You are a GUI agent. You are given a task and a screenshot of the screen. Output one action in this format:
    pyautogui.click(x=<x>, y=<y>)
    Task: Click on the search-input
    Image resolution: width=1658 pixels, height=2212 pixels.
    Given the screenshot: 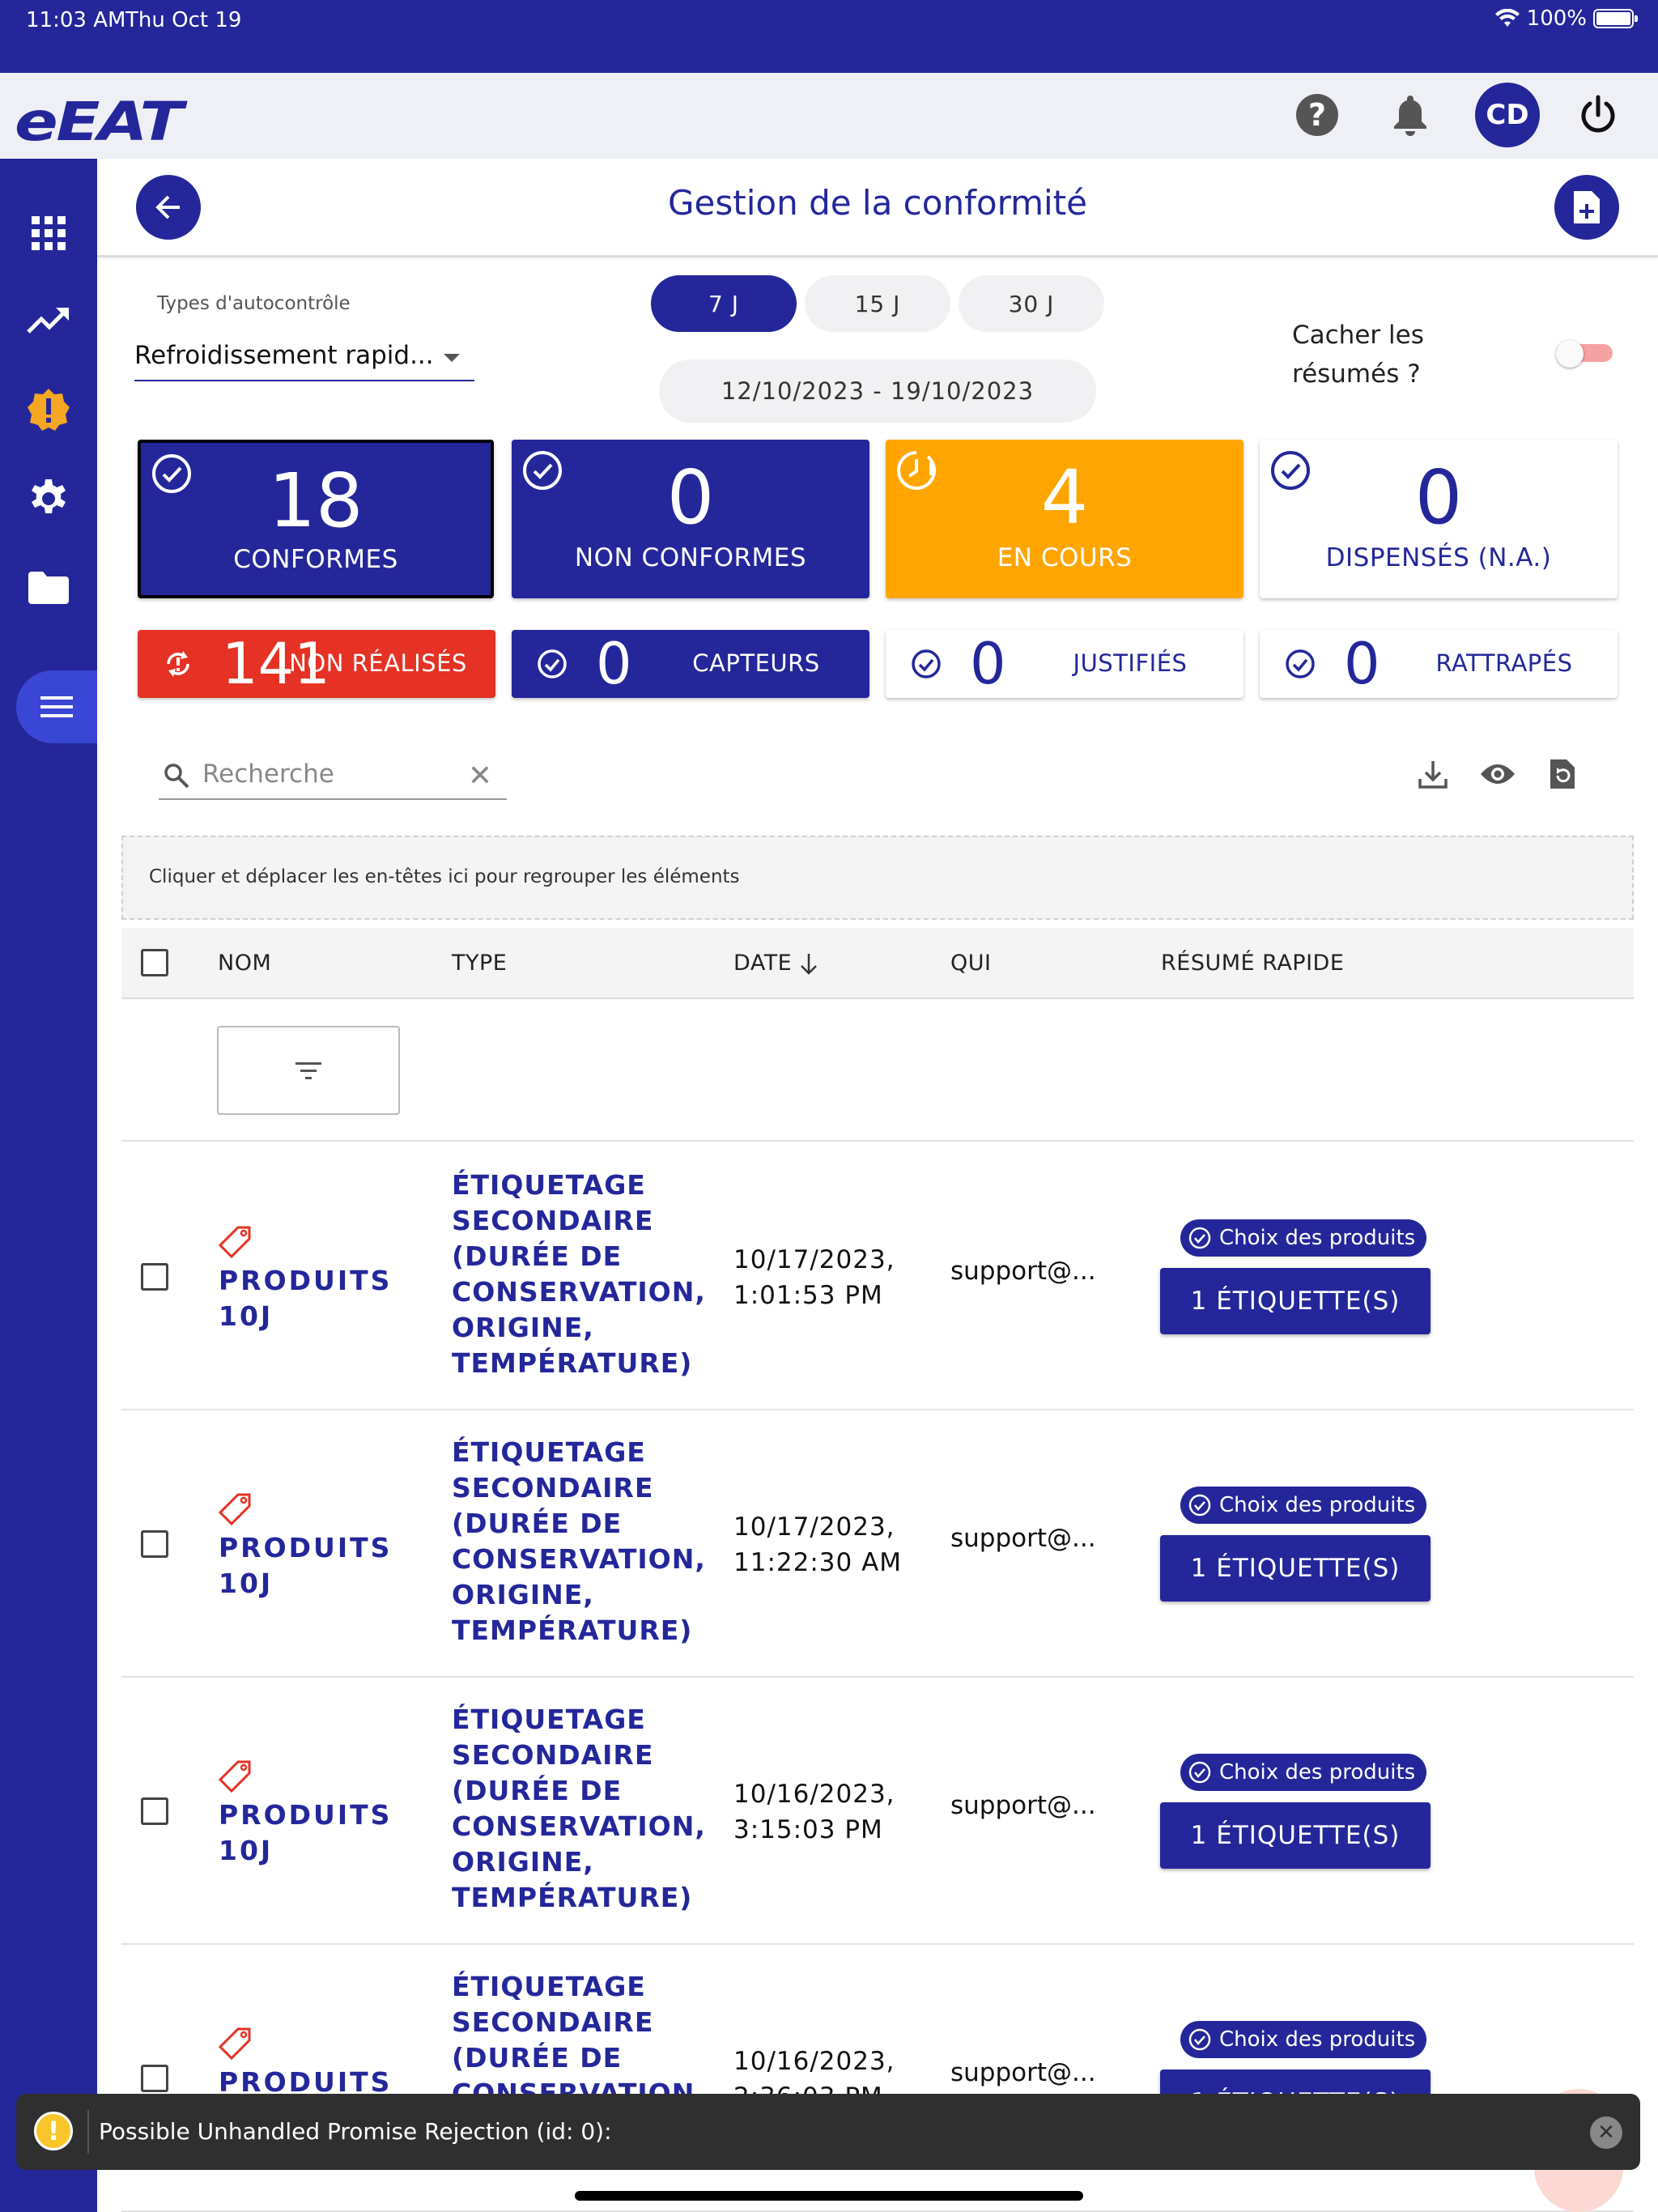 What is the action you would take?
    pyautogui.click(x=323, y=774)
    